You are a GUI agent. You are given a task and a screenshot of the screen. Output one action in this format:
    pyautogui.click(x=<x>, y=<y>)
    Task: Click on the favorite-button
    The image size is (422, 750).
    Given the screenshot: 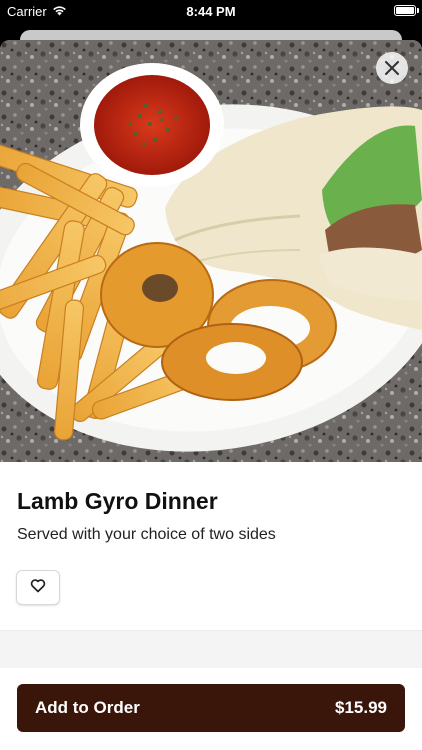 What is the action you would take?
    pyautogui.click(x=38, y=587)
    